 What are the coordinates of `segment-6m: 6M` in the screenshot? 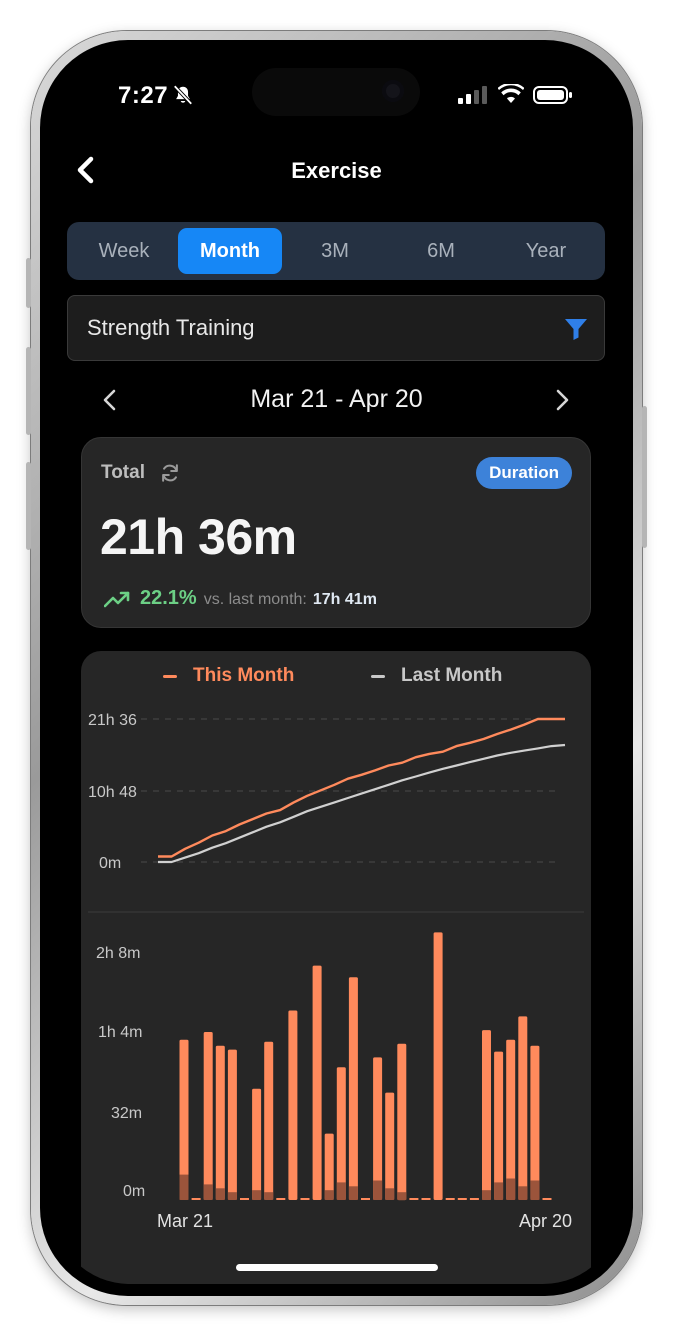 It's located at (441, 251).